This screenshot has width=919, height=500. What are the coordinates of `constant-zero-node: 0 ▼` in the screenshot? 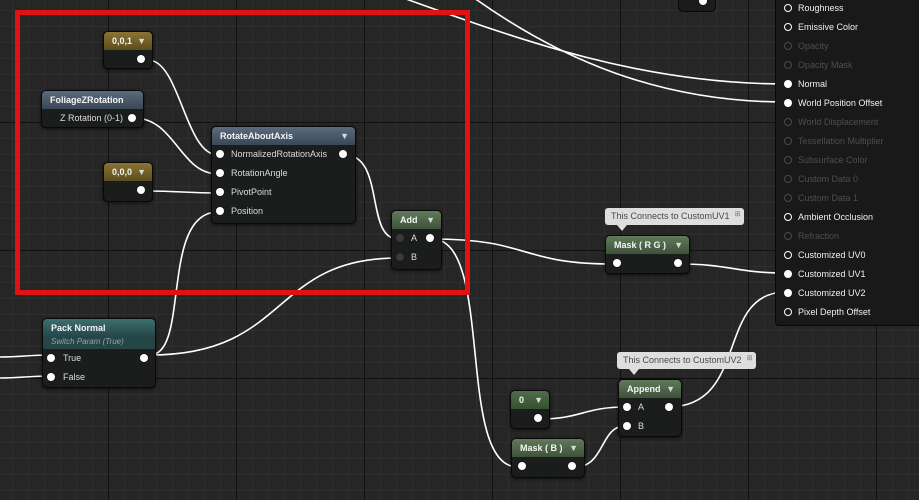 It's located at (530, 409).